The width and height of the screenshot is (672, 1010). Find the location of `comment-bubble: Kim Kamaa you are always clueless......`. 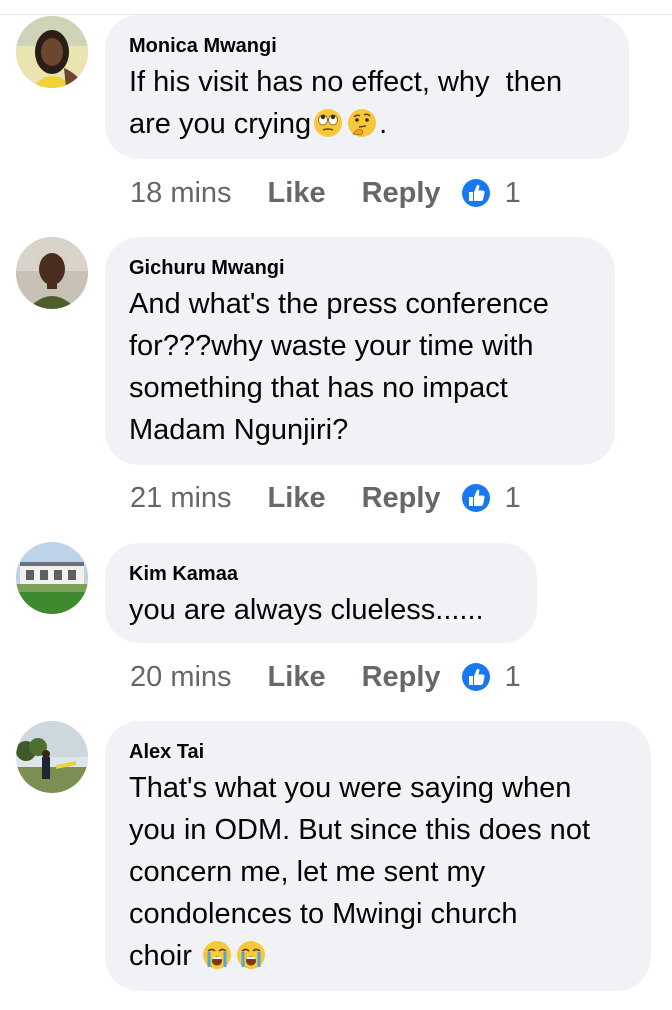

comment-bubble: Kim Kamaa you are always clueless...... is located at coordinates (321, 593).